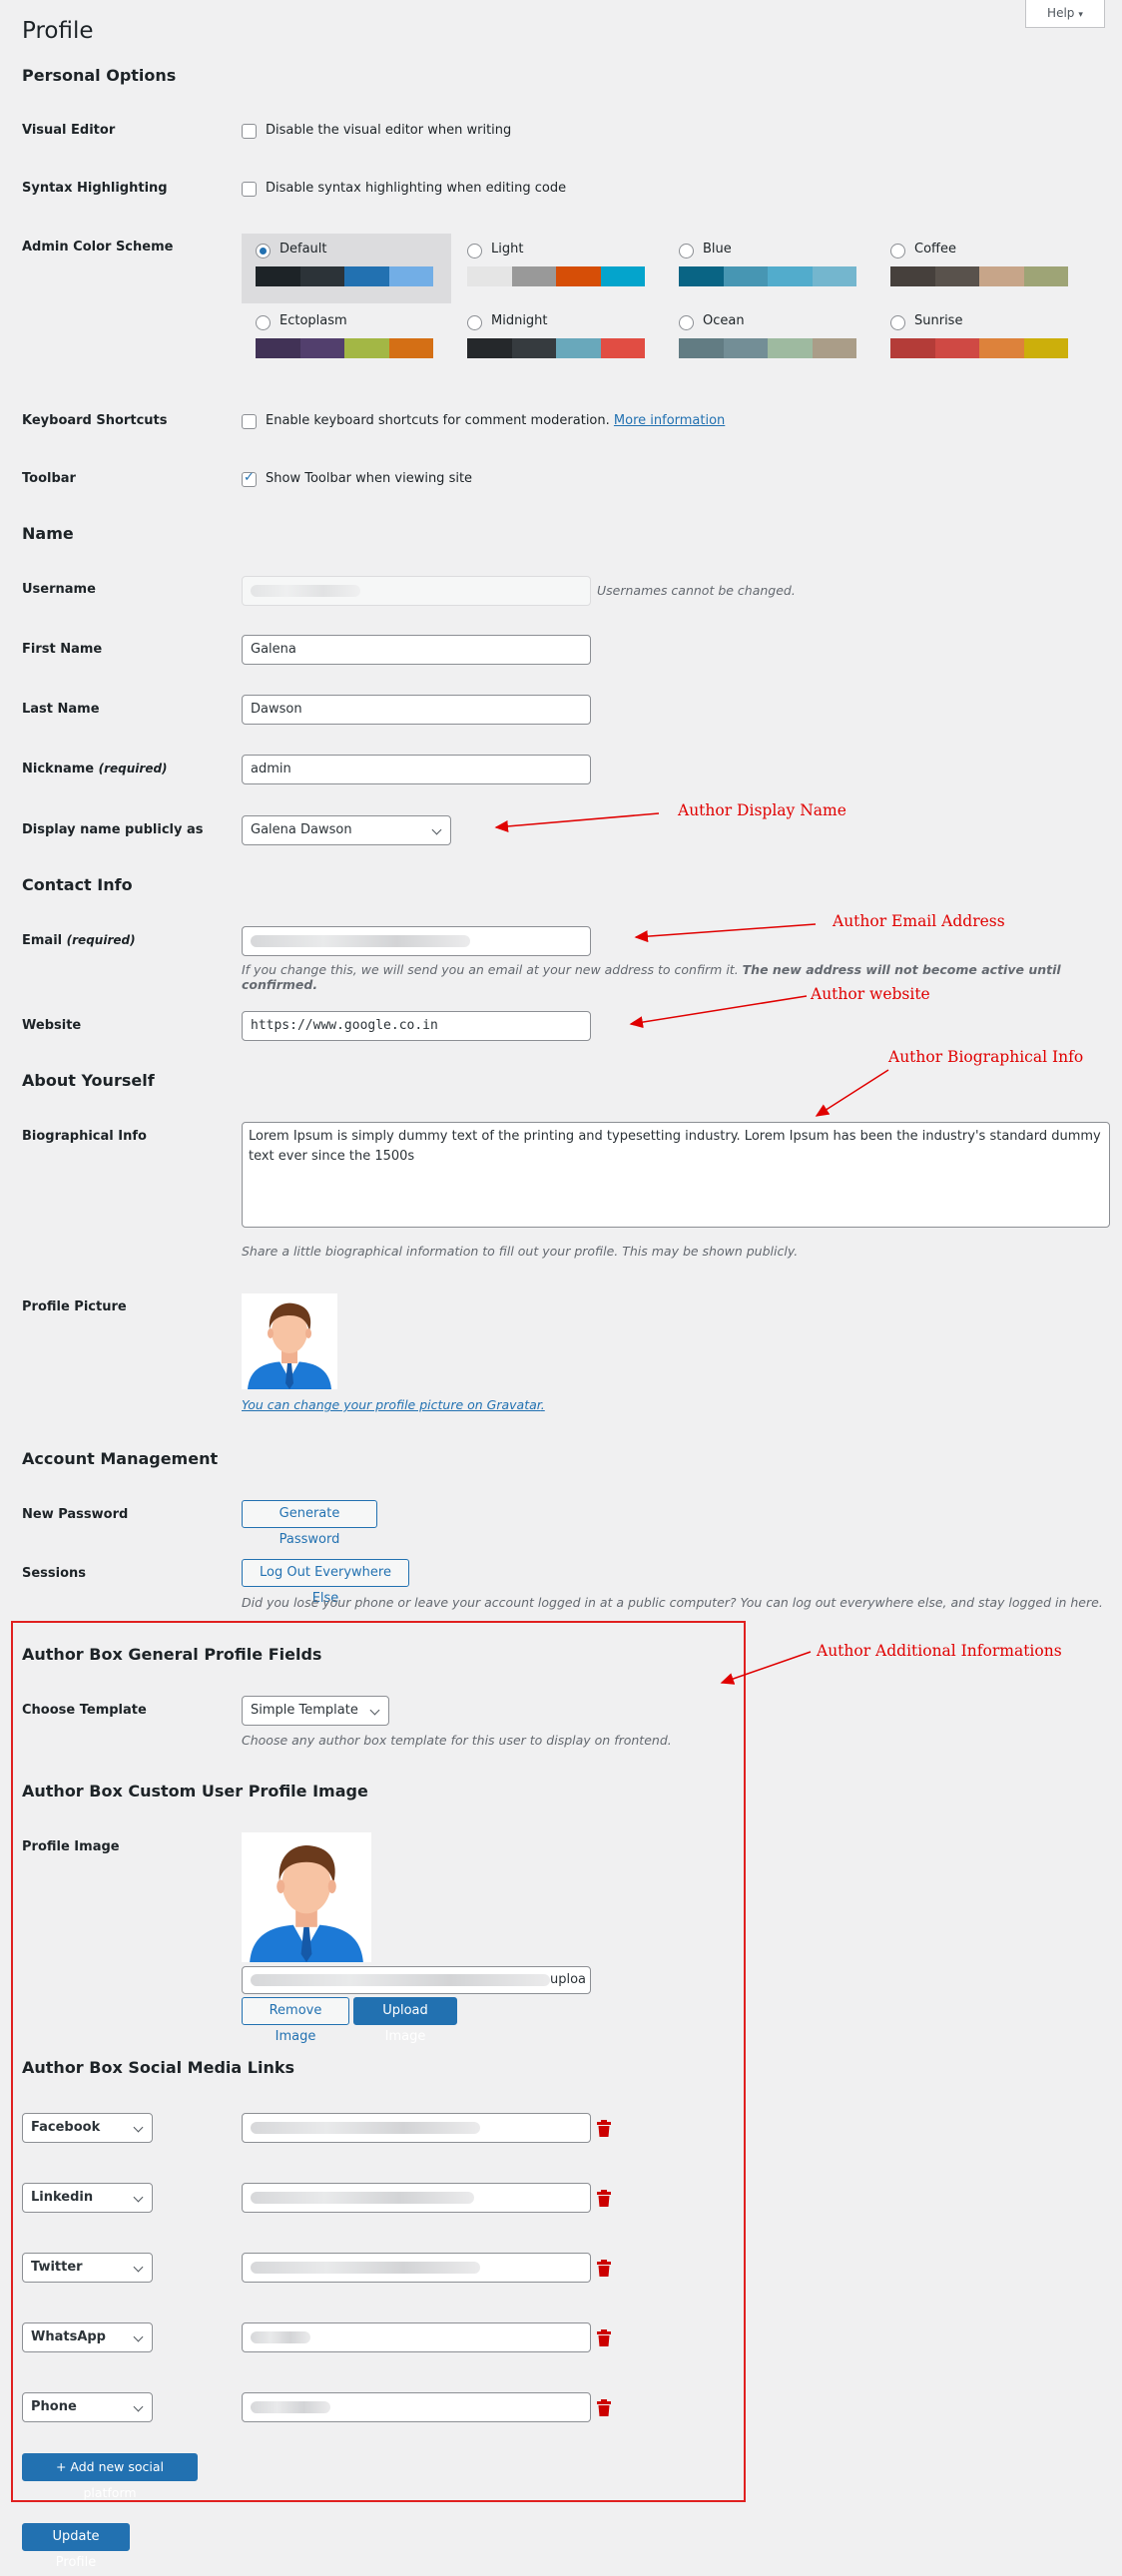  What do you see at coordinates (852, 1093) in the screenshot?
I see `arrow-bio` at bounding box center [852, 1093].